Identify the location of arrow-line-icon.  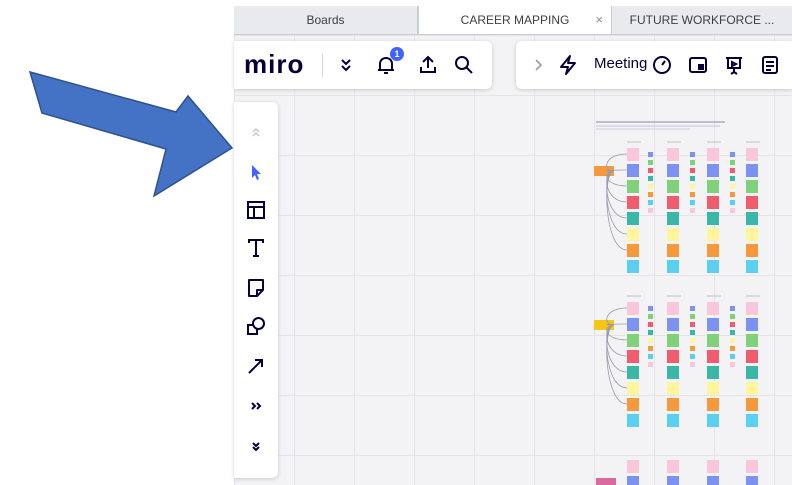
(256, 366).